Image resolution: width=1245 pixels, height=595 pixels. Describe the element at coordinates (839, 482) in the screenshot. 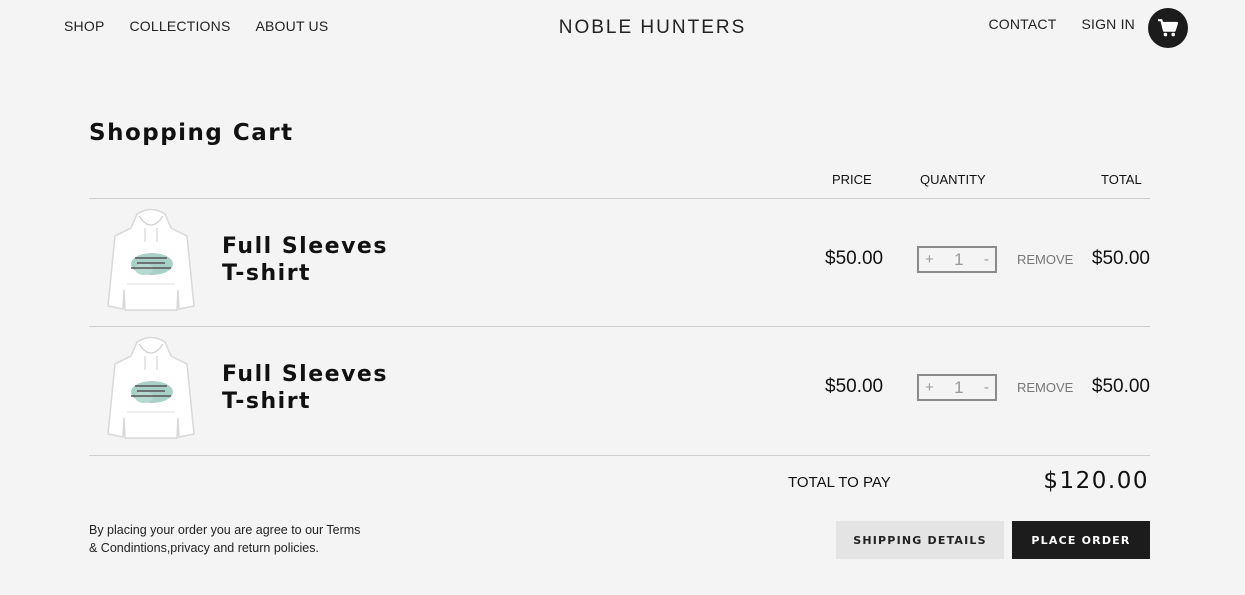

I see `total-label: TOTAL TO PAY` at that location.